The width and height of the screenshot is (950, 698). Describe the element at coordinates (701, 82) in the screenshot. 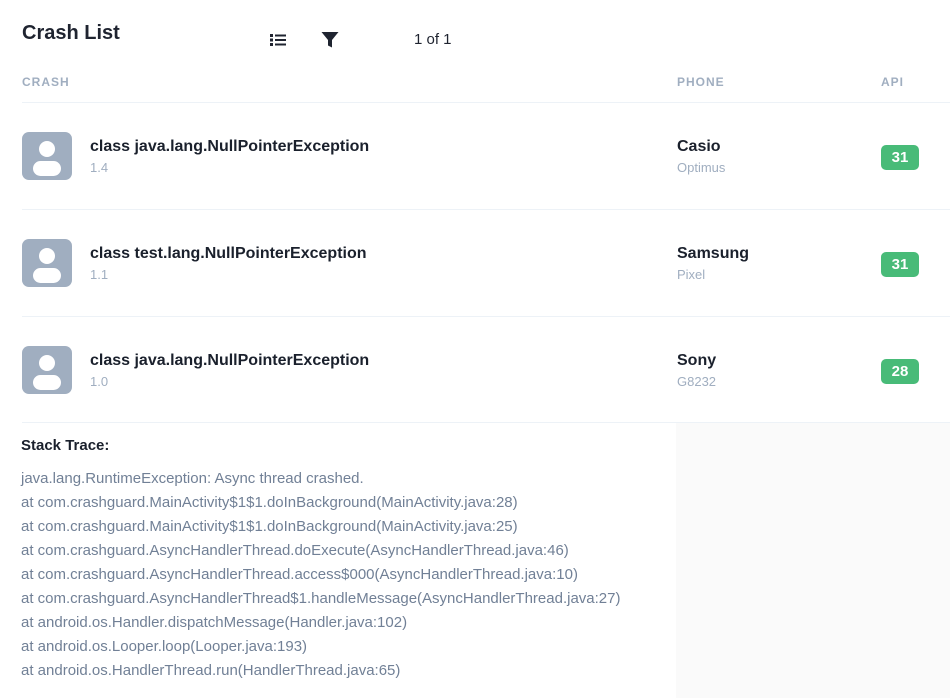

I see `column-header-phone: PHONE` at that location.